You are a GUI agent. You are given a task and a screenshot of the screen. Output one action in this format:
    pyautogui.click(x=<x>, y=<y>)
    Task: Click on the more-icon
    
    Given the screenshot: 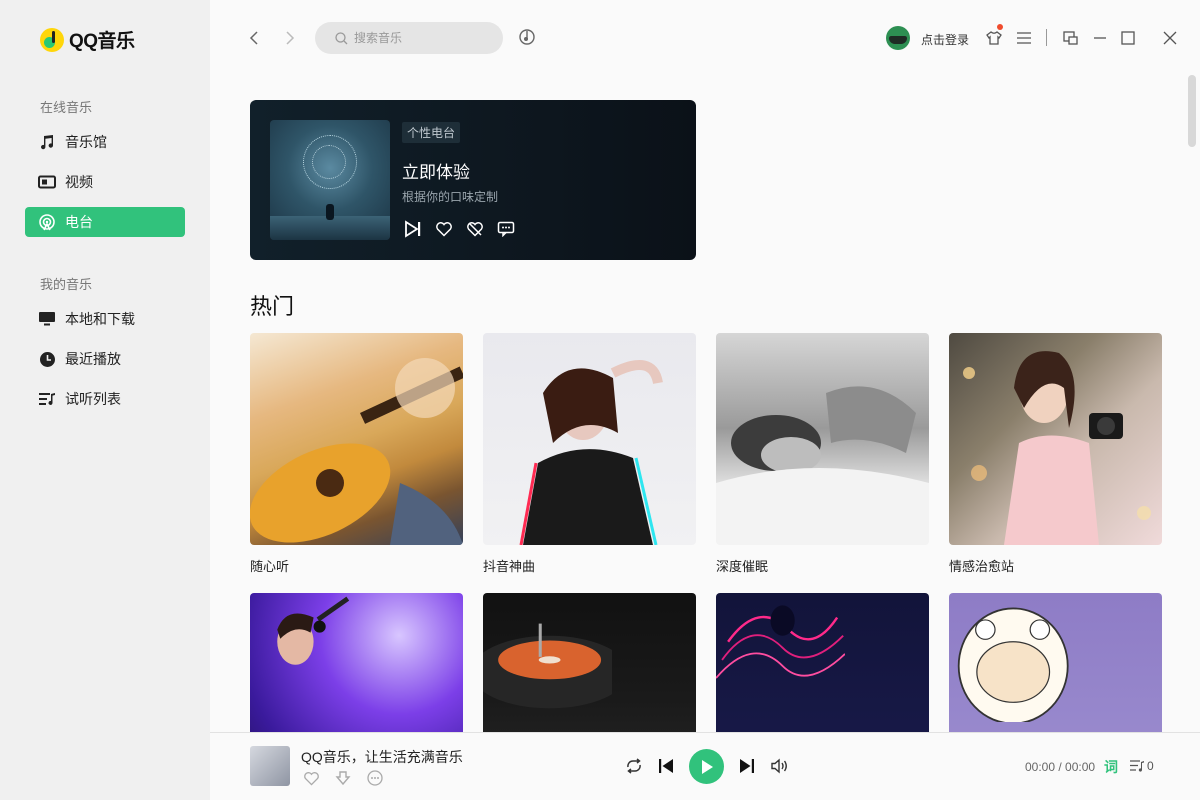 What is the action you would take?
    pyautogui.click(x=375, y=778)
    